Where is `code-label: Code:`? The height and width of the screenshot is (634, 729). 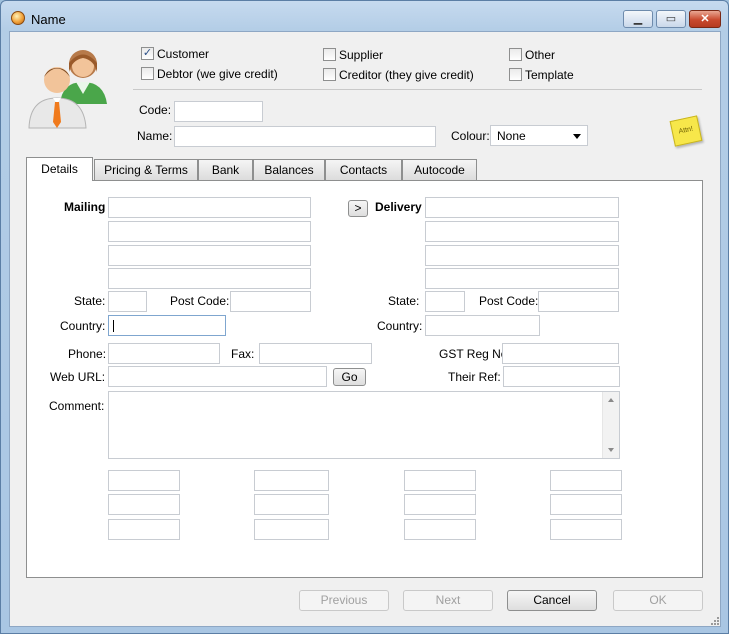
code-label: Code: is located at coordinates (155, 110).